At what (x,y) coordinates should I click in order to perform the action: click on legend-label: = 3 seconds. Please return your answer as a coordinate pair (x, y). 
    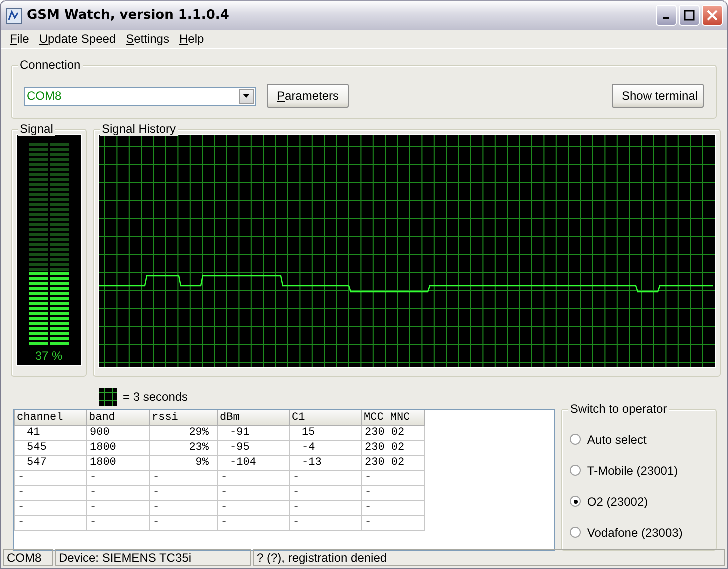
    Looking at the image, I should click on (155, 397).